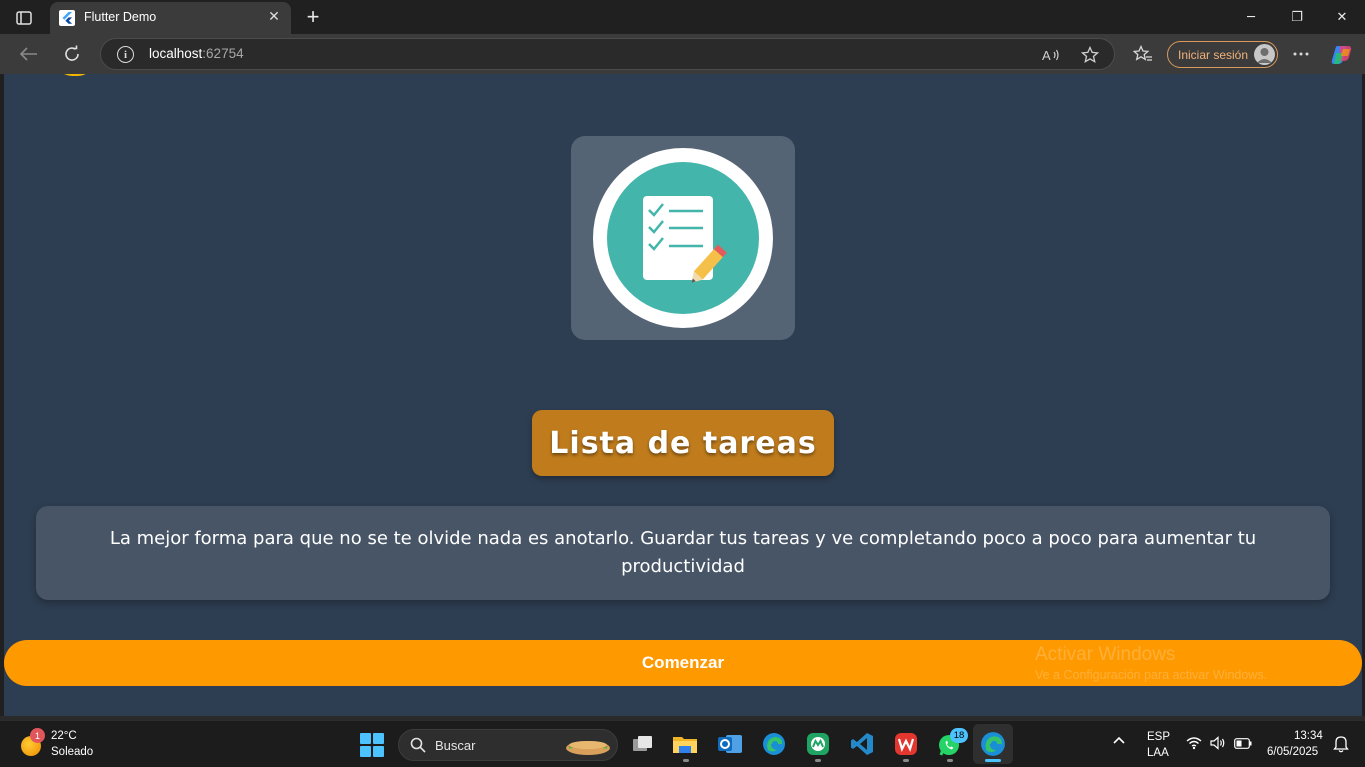  I want to click on edge-browser-icon, so click(774, 744).